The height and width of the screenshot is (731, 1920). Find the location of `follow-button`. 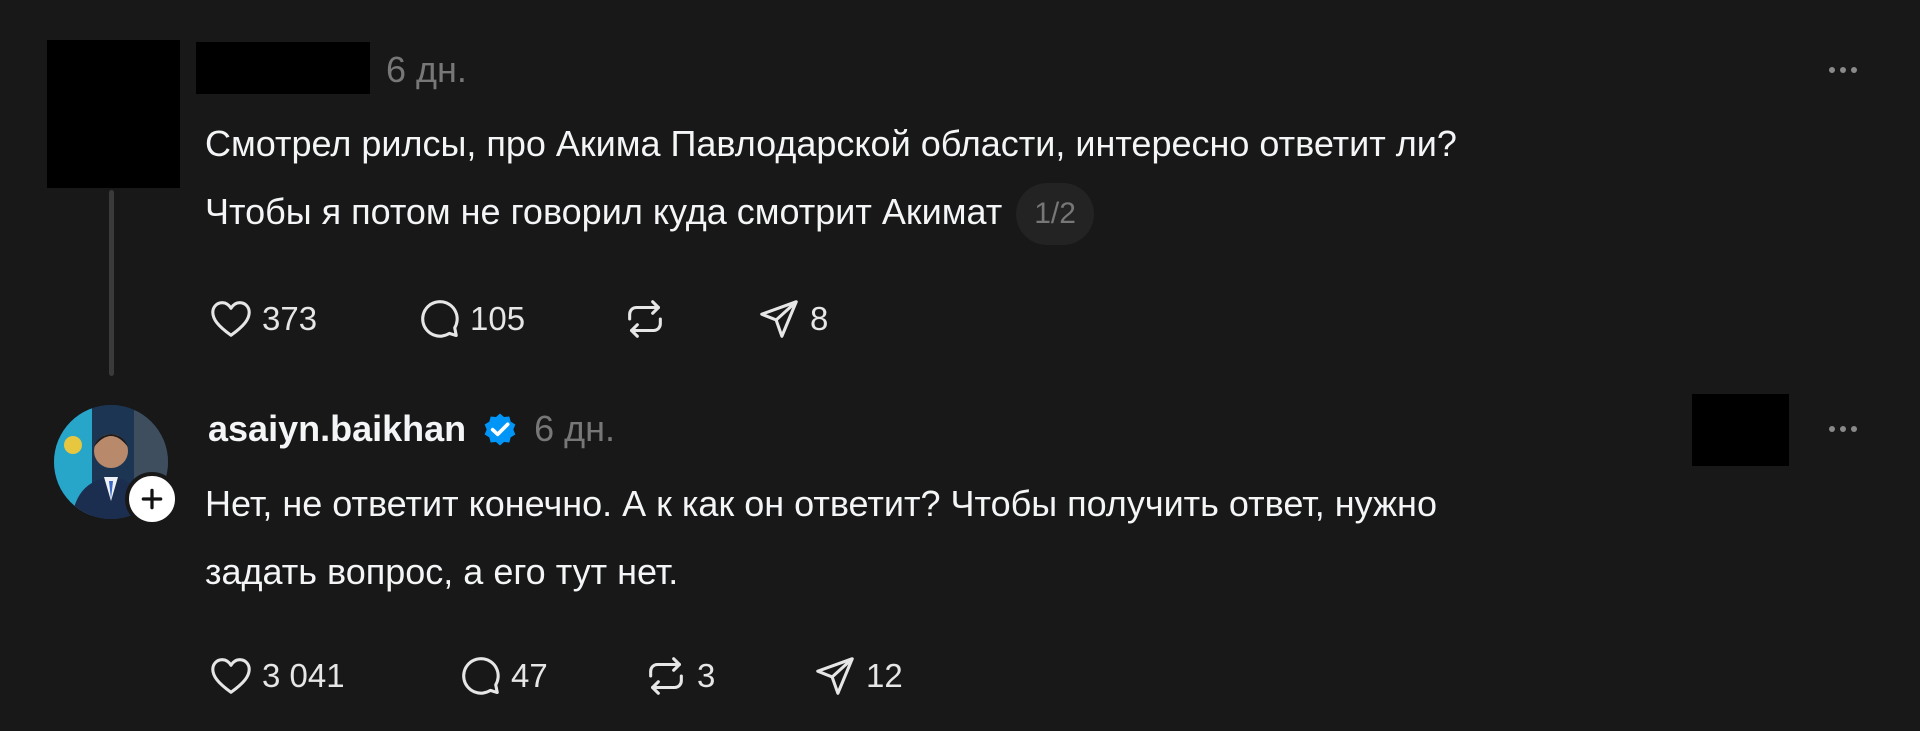

follow-button is located at coordinates (152, 499).